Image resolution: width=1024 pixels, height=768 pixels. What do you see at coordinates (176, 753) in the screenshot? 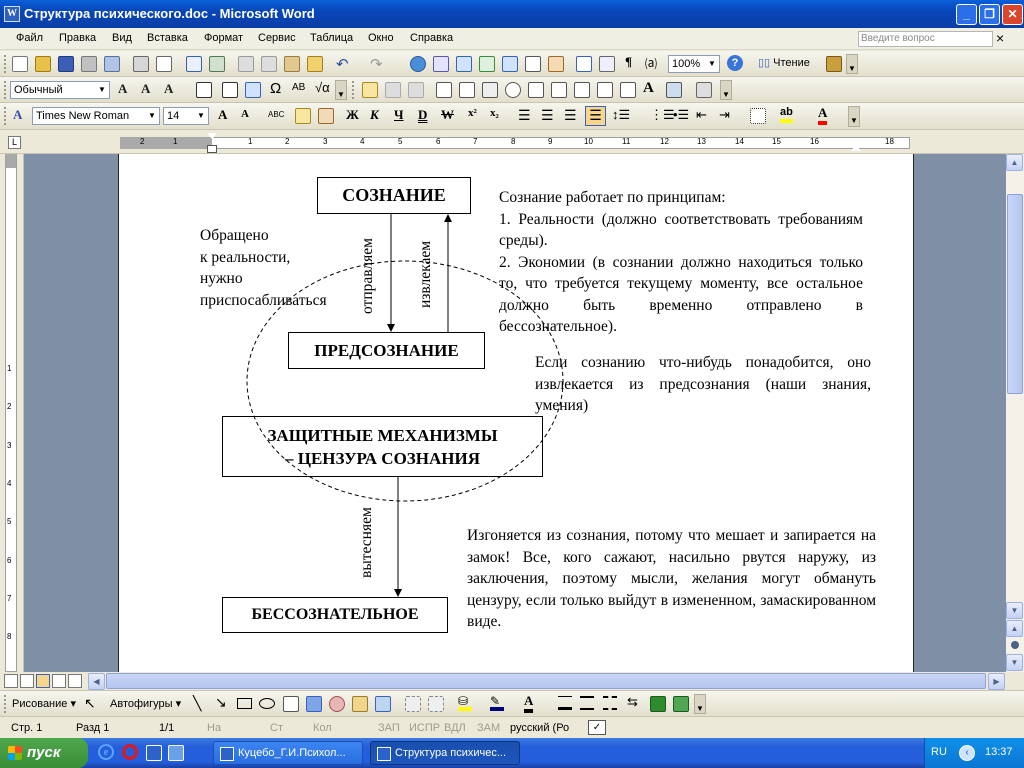
I see `show-desktop-icon` at bounding box center [176, 753].